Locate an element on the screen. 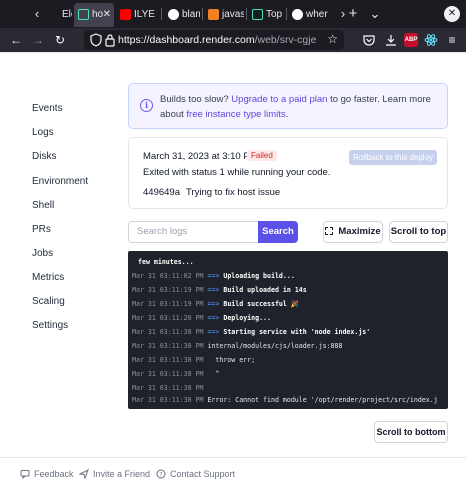  tab-title: blam is located at coordinates (191, 14).